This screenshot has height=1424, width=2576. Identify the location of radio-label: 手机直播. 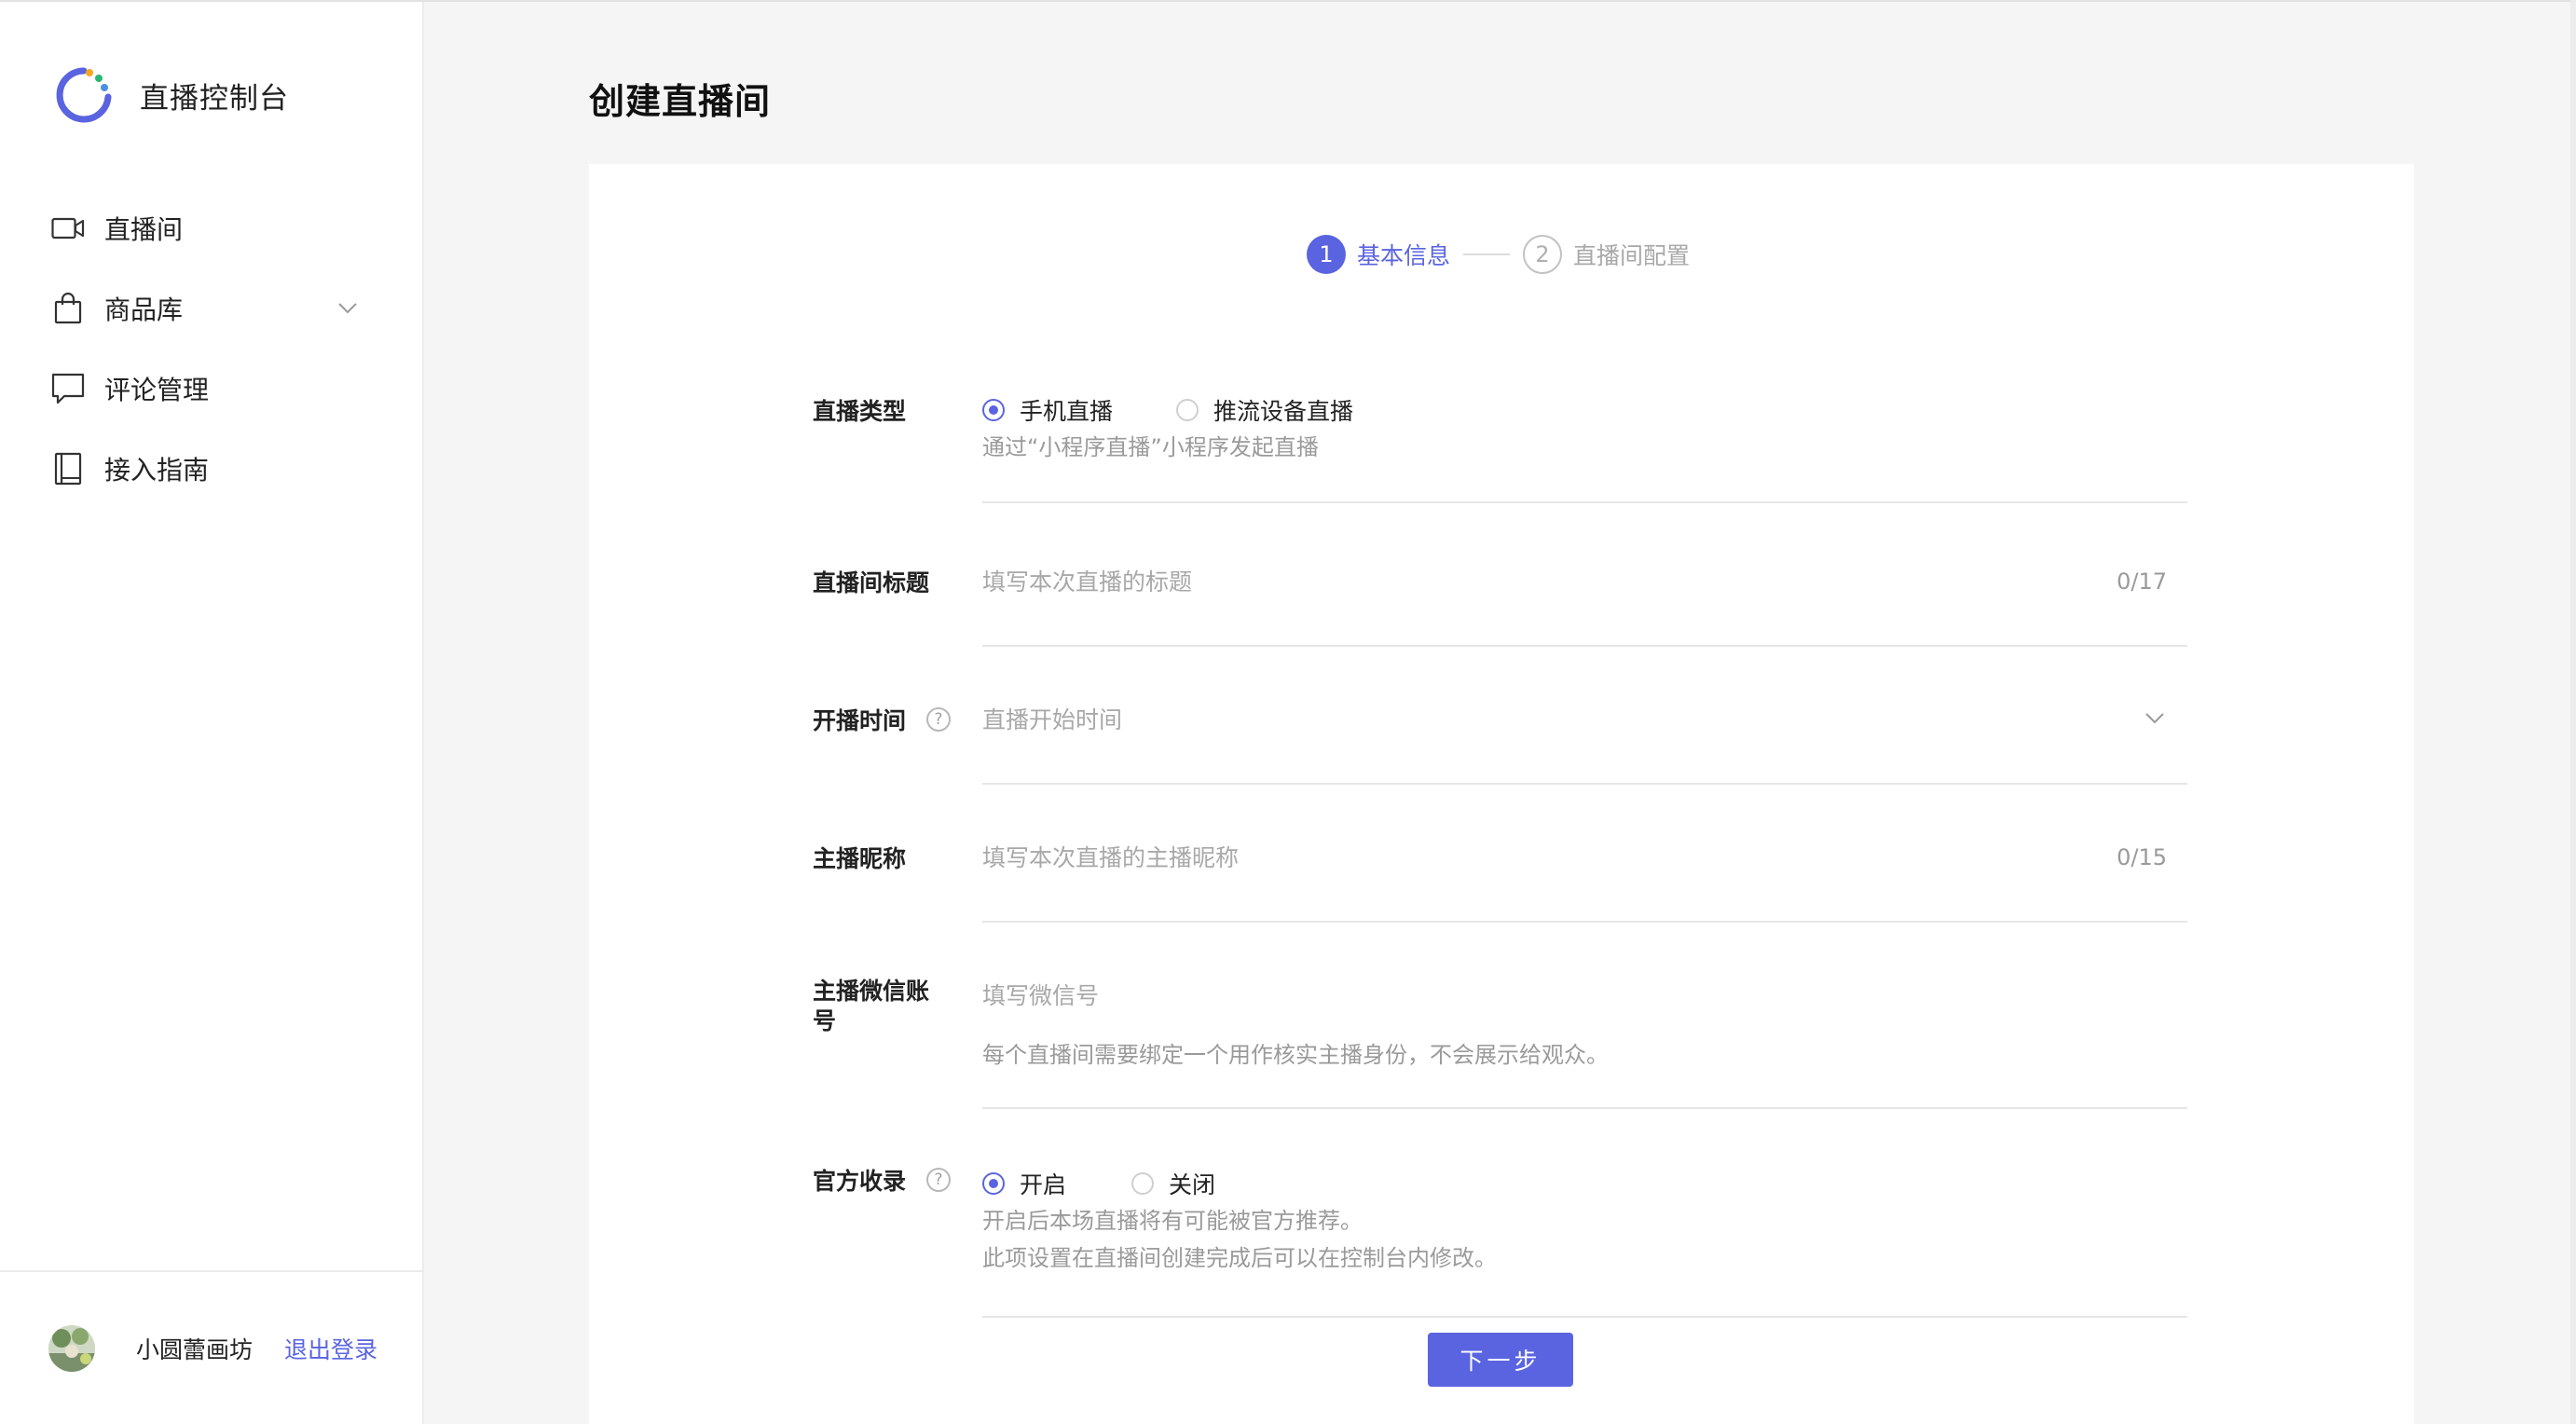
(1067, 412).